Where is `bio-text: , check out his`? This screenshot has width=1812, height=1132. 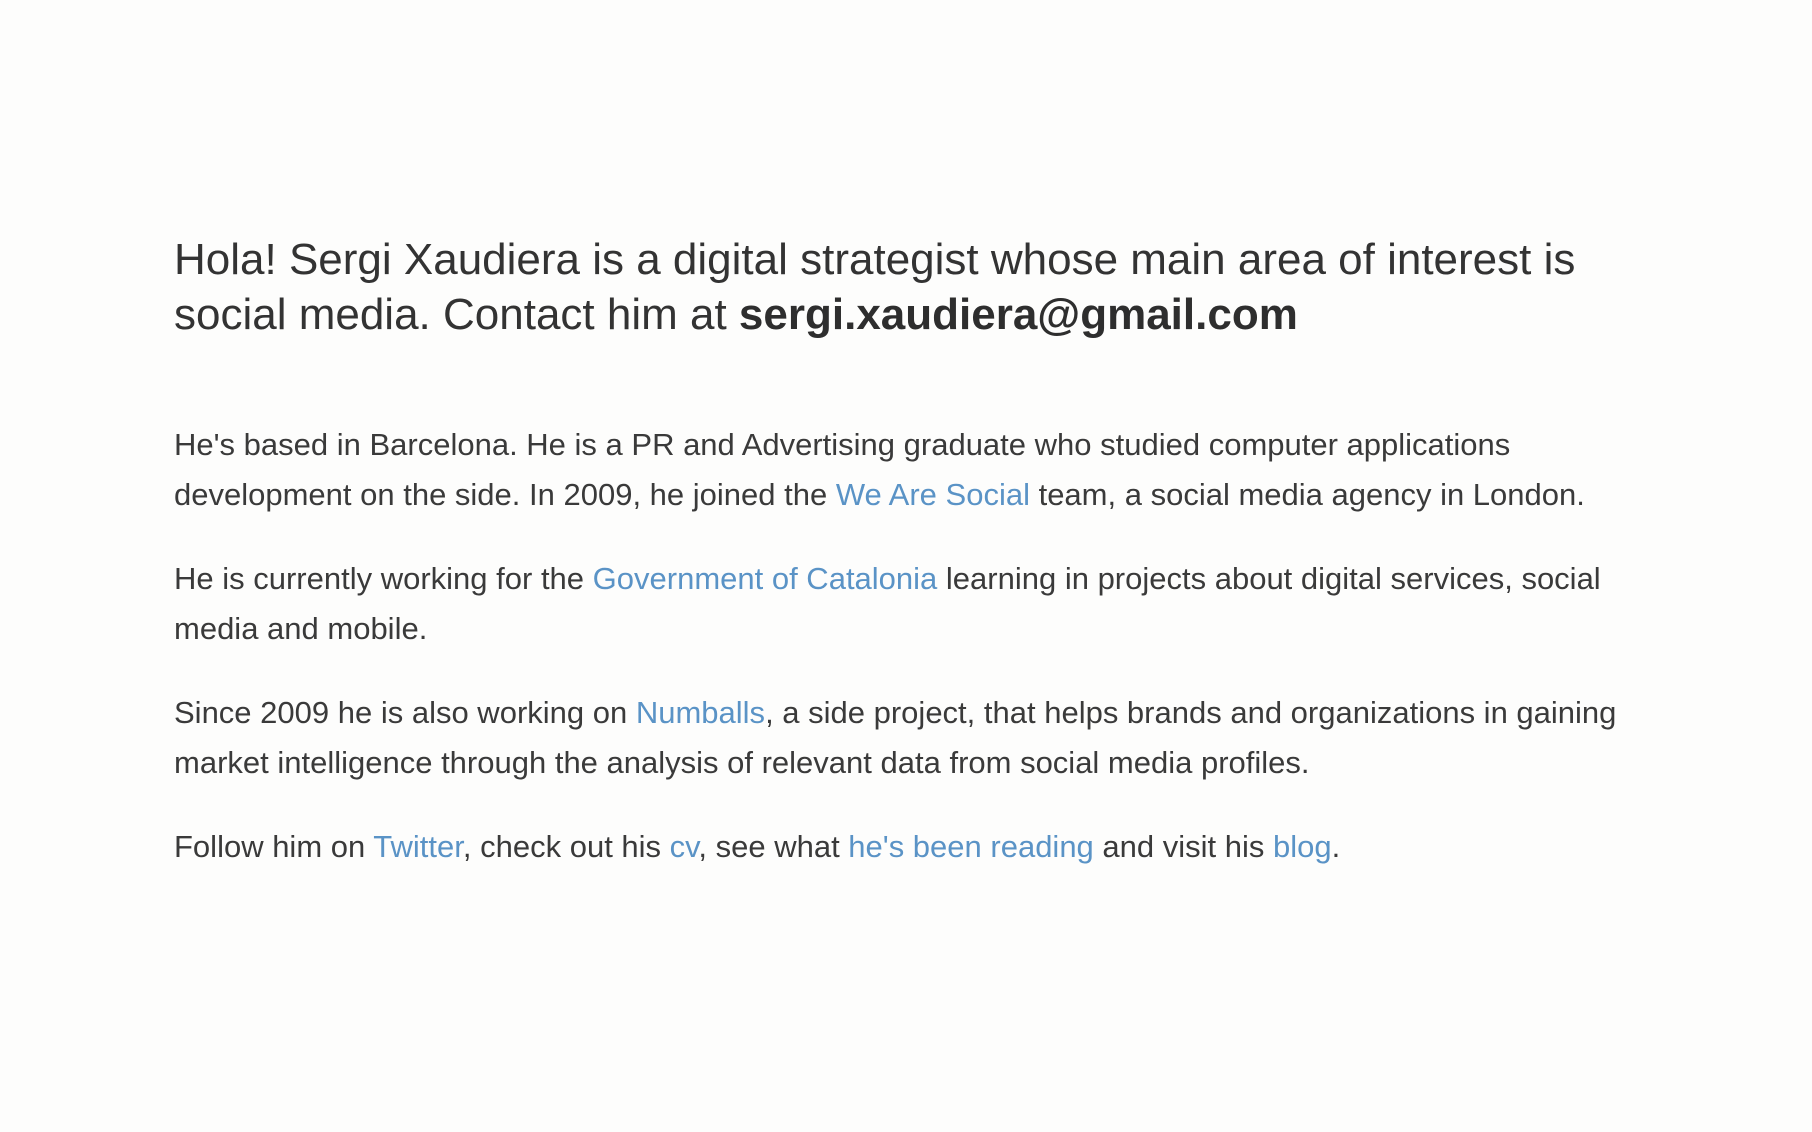 bio-text: , check out his is located at coordinates (566, 846).